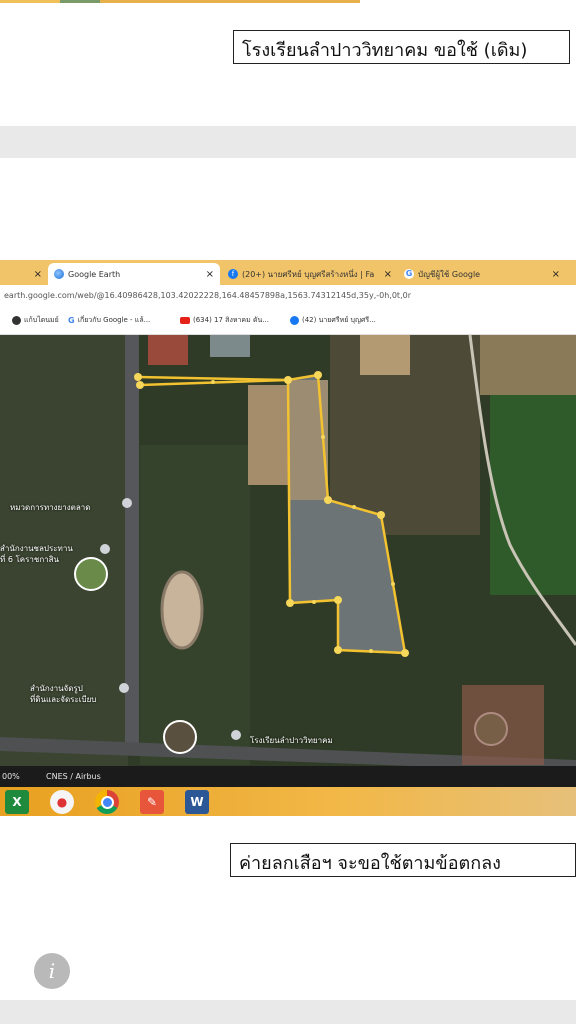 Image resolution: width=576 pixels, height=1024 pixels. I want to click on caption-box-original: โรงเรียนลำปาววิทยาคม ขอใช้ (เดิม), so click(401, 47).